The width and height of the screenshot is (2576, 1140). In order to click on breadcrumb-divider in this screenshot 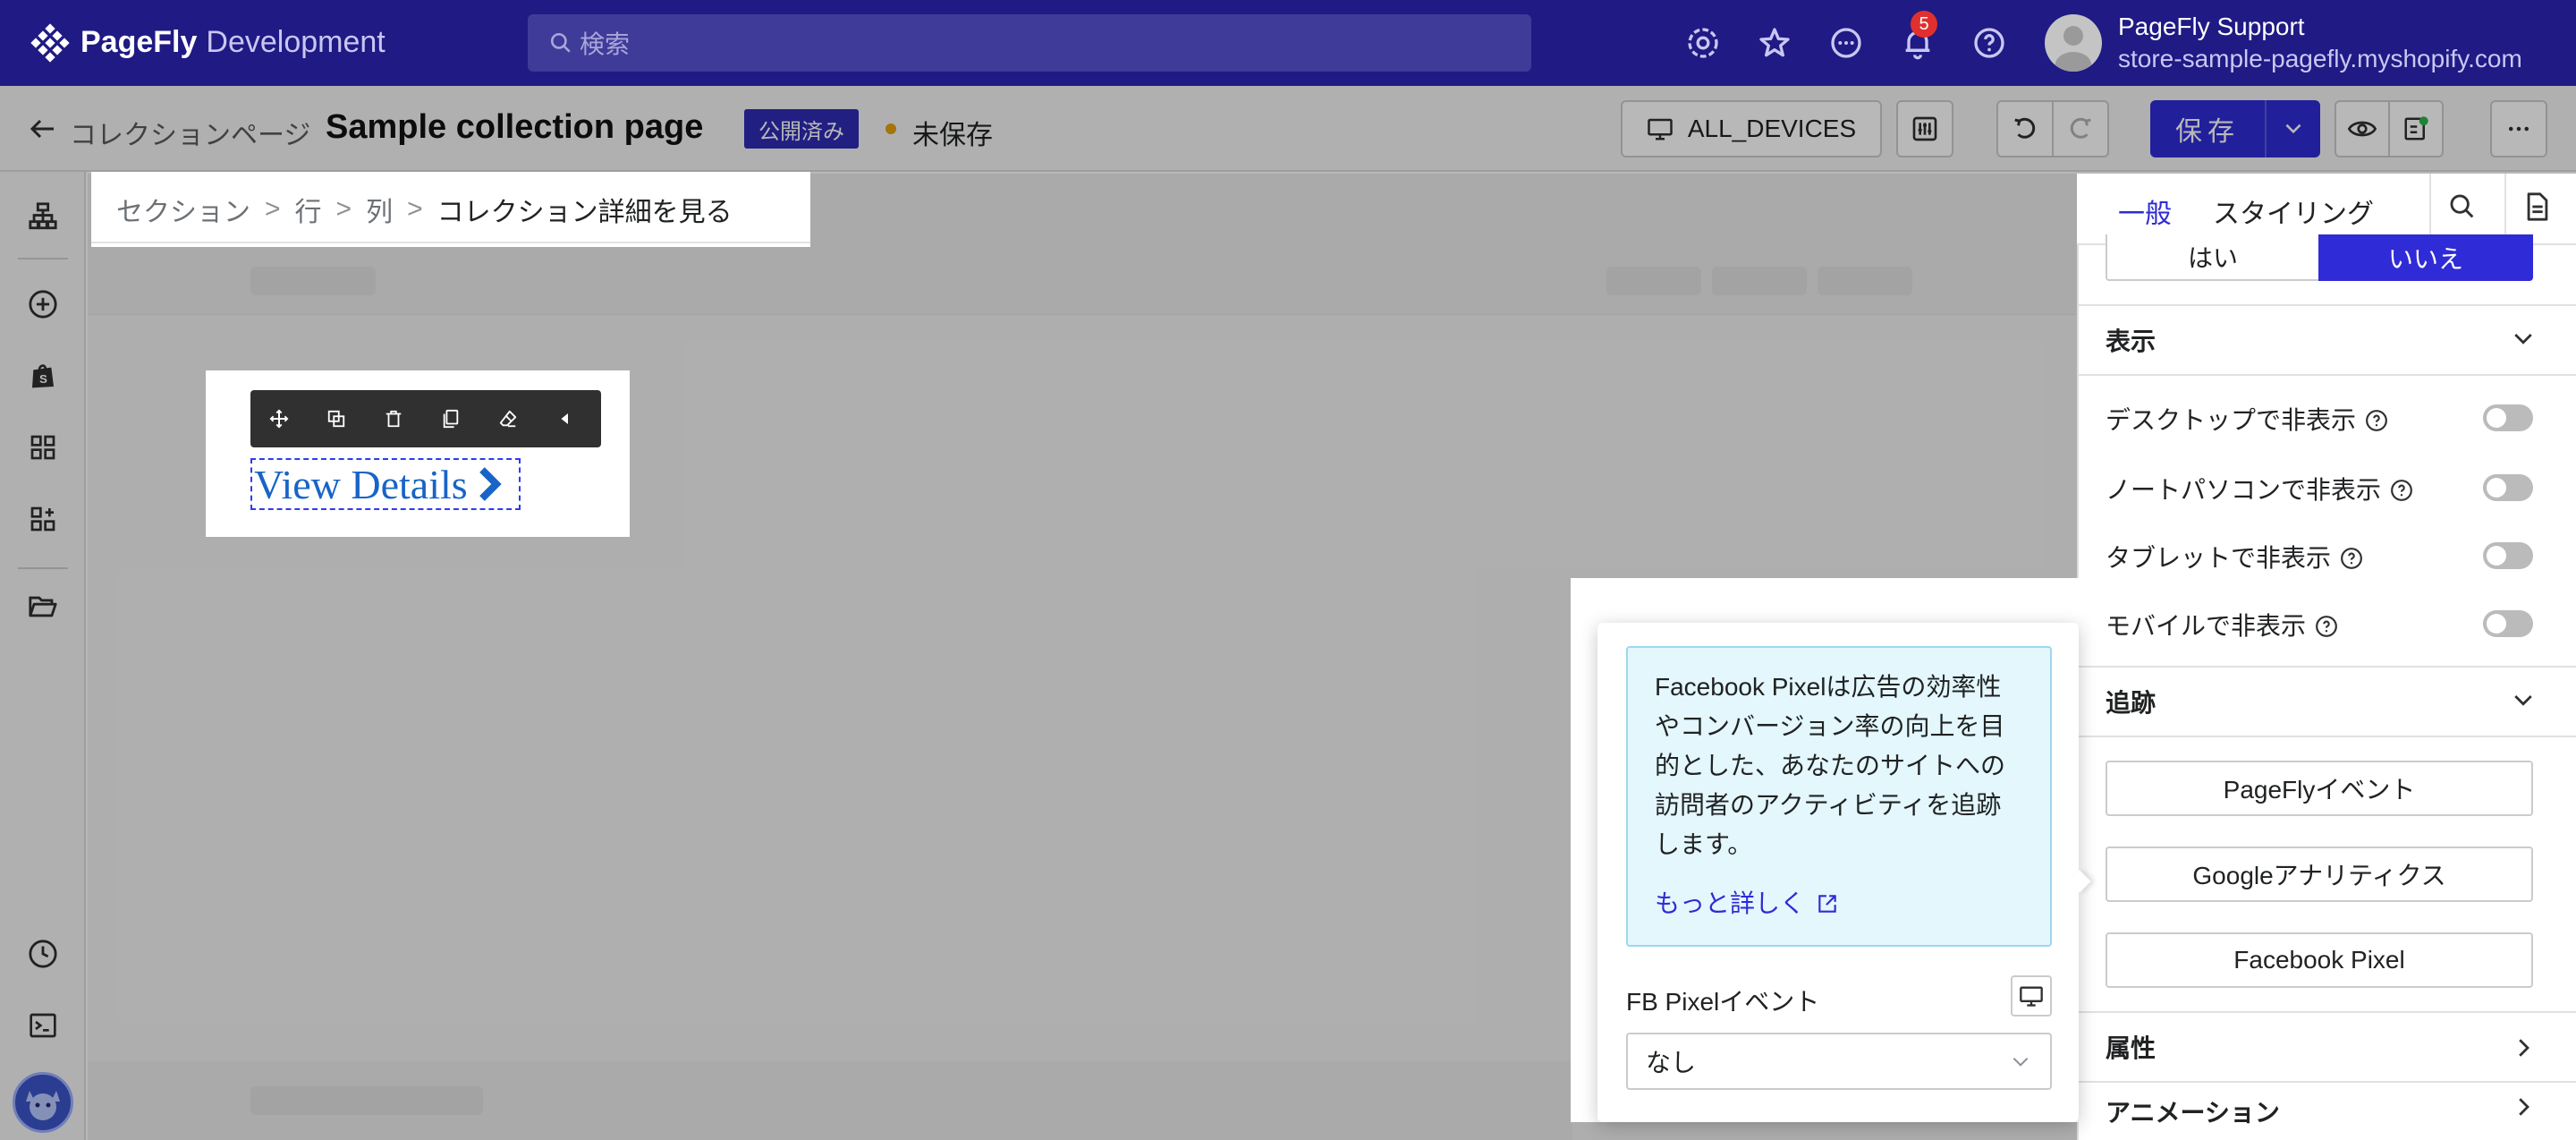, I will do `click(450, 242)`.